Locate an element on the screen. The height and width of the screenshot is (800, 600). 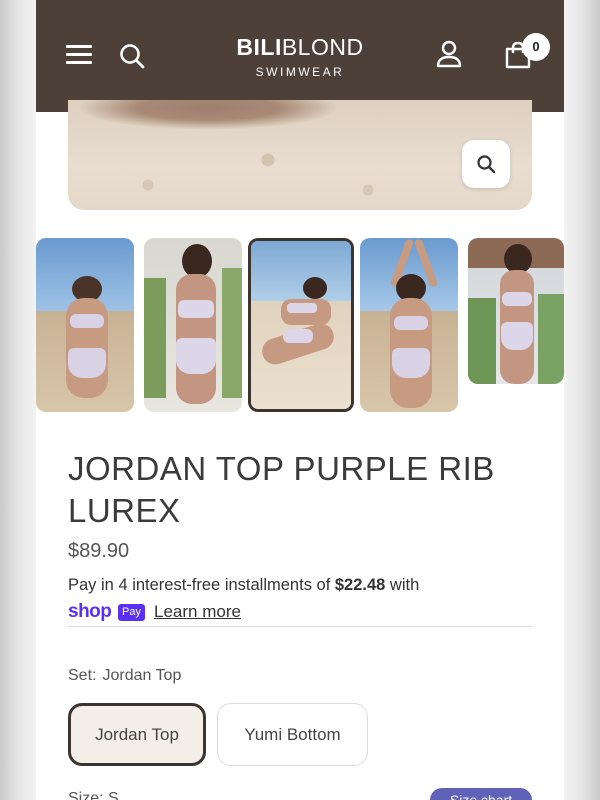
shop-pay-badge: Pay is located at coordinates (131, 612).